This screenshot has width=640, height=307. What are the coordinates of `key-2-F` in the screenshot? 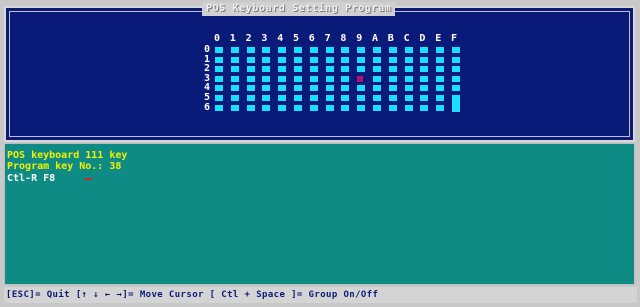 It's located at (456, 69).